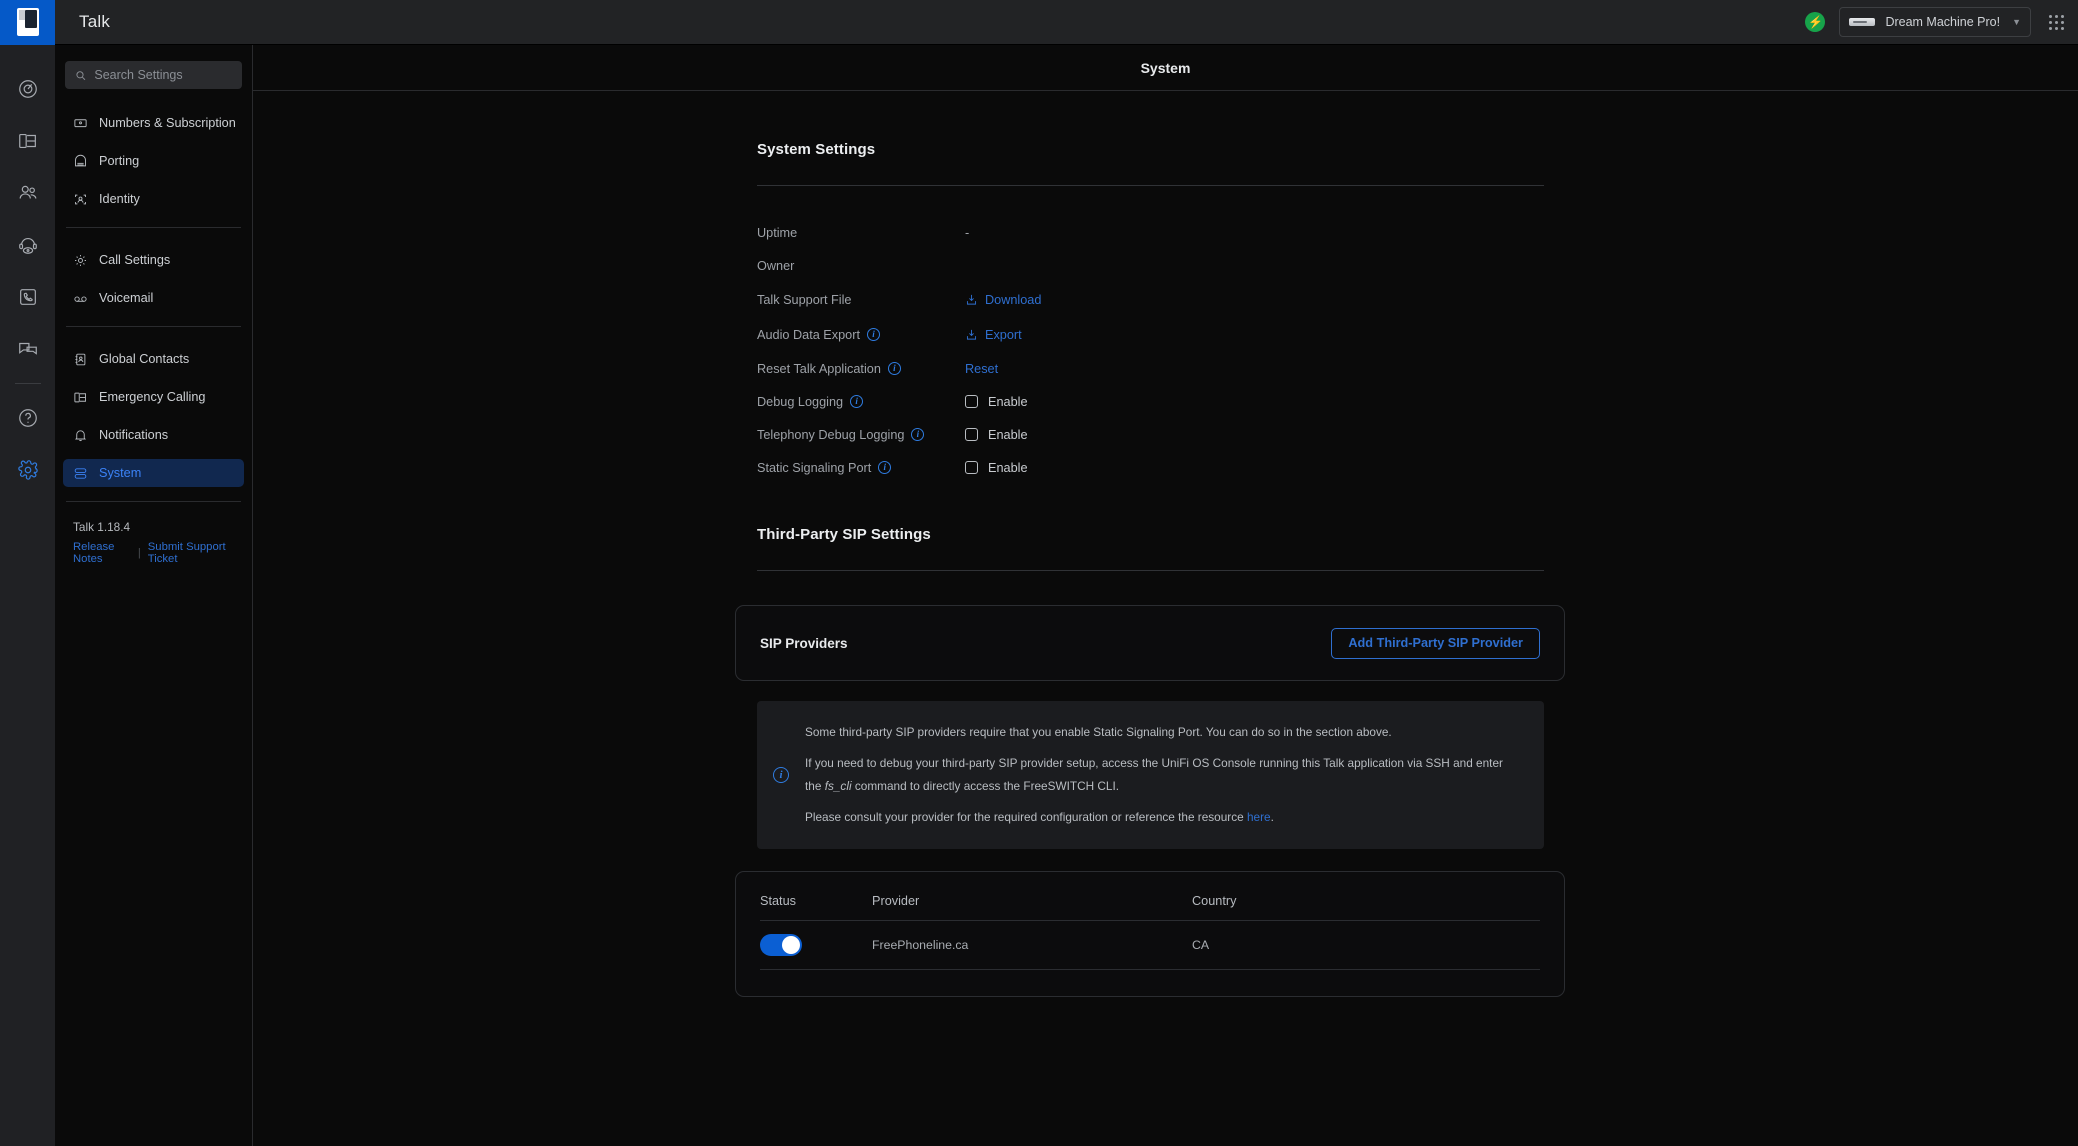 The image size is (2078, 1146). What do you see at coordinates (27, 22) in the screenshot?
I see `talk-app-logo-icon` at bounding box center [27, 22].